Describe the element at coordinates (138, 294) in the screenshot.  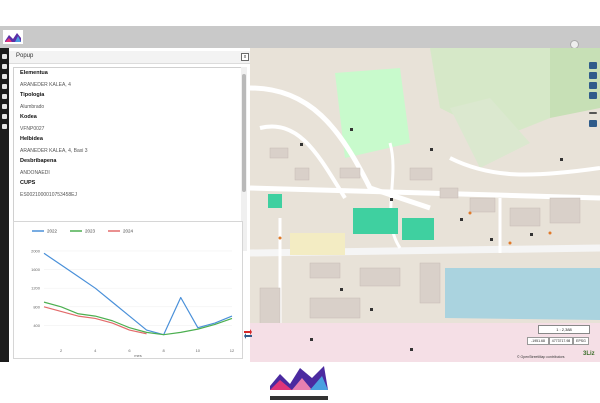
I see `series-line-2022` at that location.